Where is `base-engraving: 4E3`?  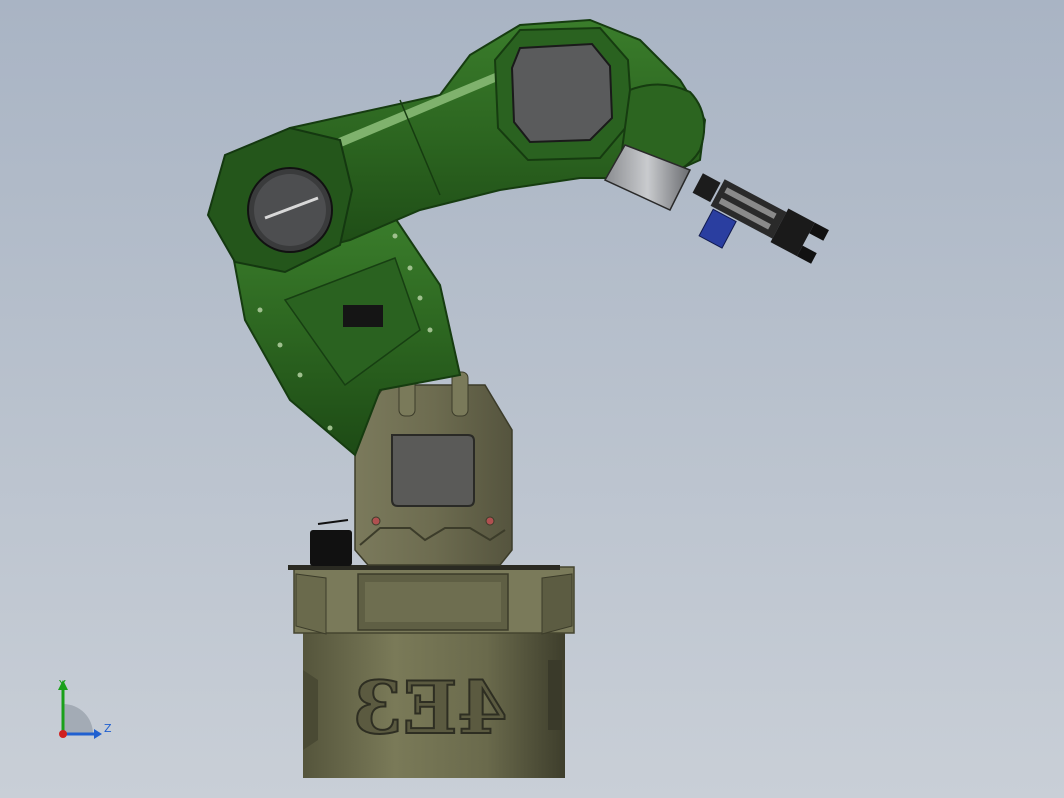 base-engraving: 4E3 is located at coordinates (429, 707).